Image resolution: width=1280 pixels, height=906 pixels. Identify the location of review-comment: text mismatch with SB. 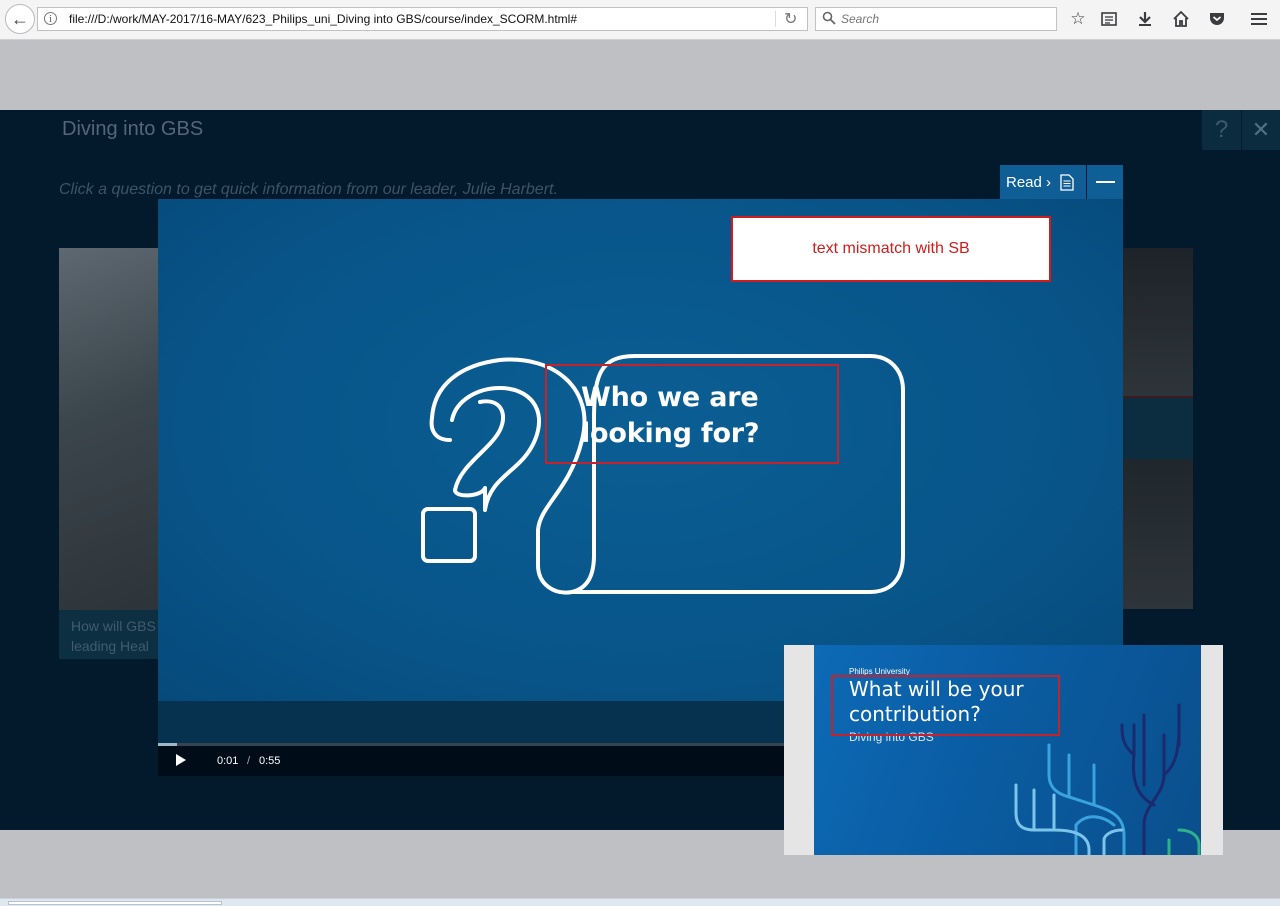
(891, 249).